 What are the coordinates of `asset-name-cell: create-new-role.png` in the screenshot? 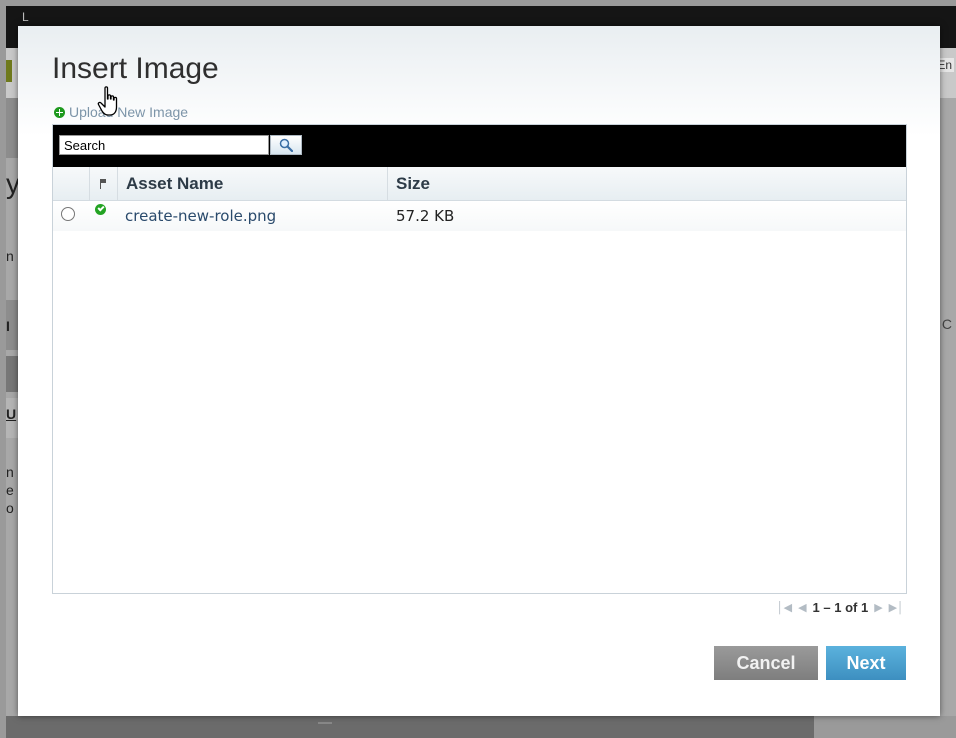 It's located at (201, 216).